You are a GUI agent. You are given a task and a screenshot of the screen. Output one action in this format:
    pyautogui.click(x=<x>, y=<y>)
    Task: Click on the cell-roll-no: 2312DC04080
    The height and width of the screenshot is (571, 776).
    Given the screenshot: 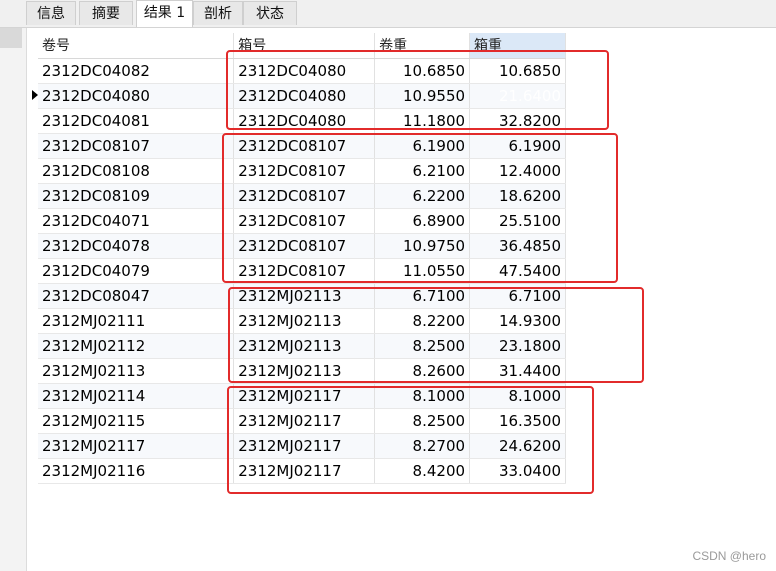 What is the action you would take?
    pyautogui.click(x=136, y=96)
    